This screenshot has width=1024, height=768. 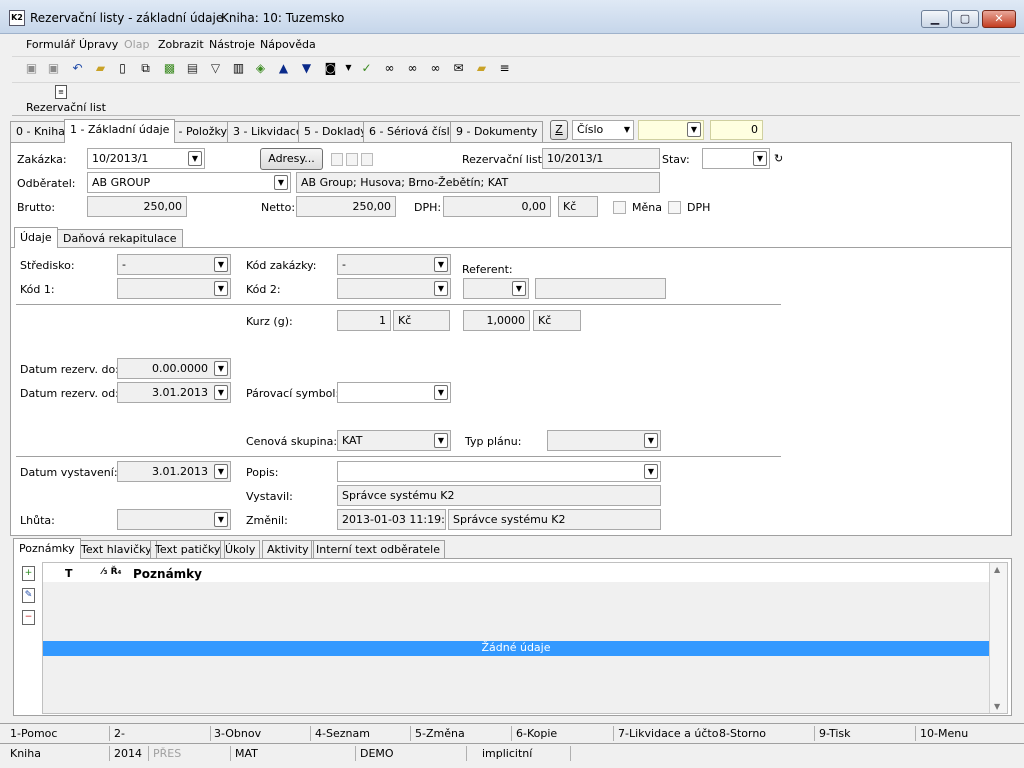 What do you see at coordinates (778, 158) in the screenshot?
I see `refresh-icon: ↻` at bounding box center [778, 158].